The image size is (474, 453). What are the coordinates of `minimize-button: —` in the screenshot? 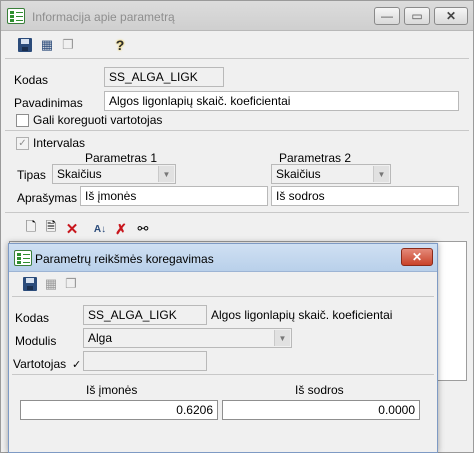 It's located at (387, 16).